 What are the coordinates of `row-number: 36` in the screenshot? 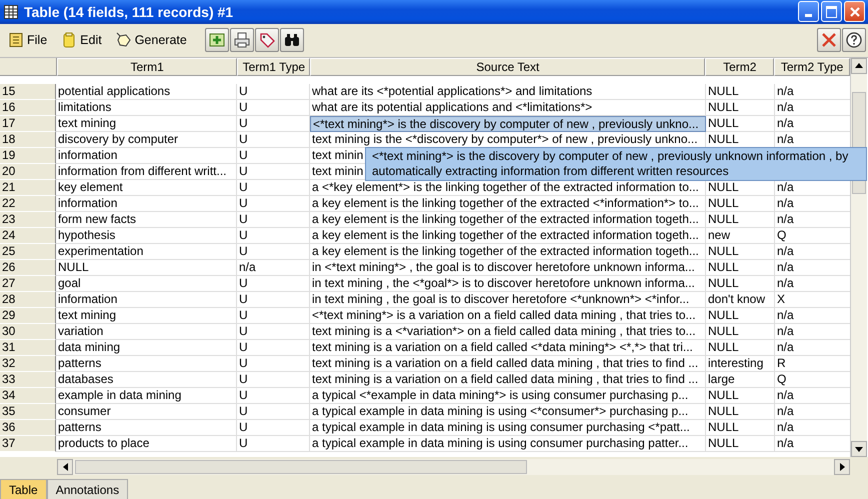 It's located at (28, 428).